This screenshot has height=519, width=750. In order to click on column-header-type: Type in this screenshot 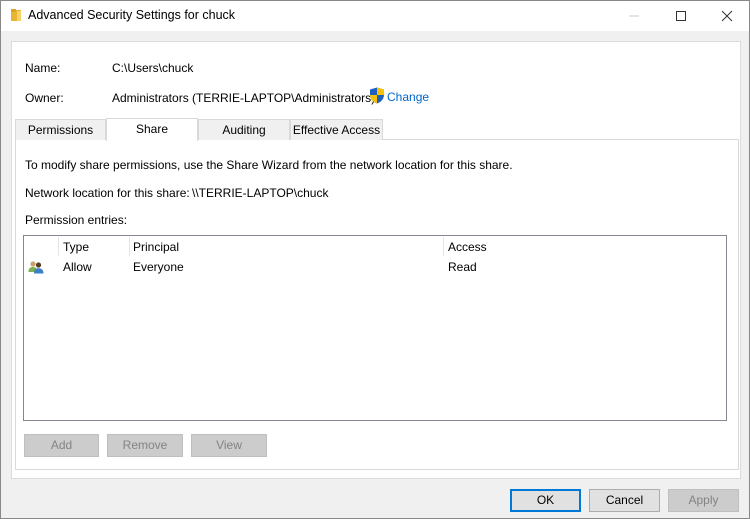, I will do `click(76, 247)`.